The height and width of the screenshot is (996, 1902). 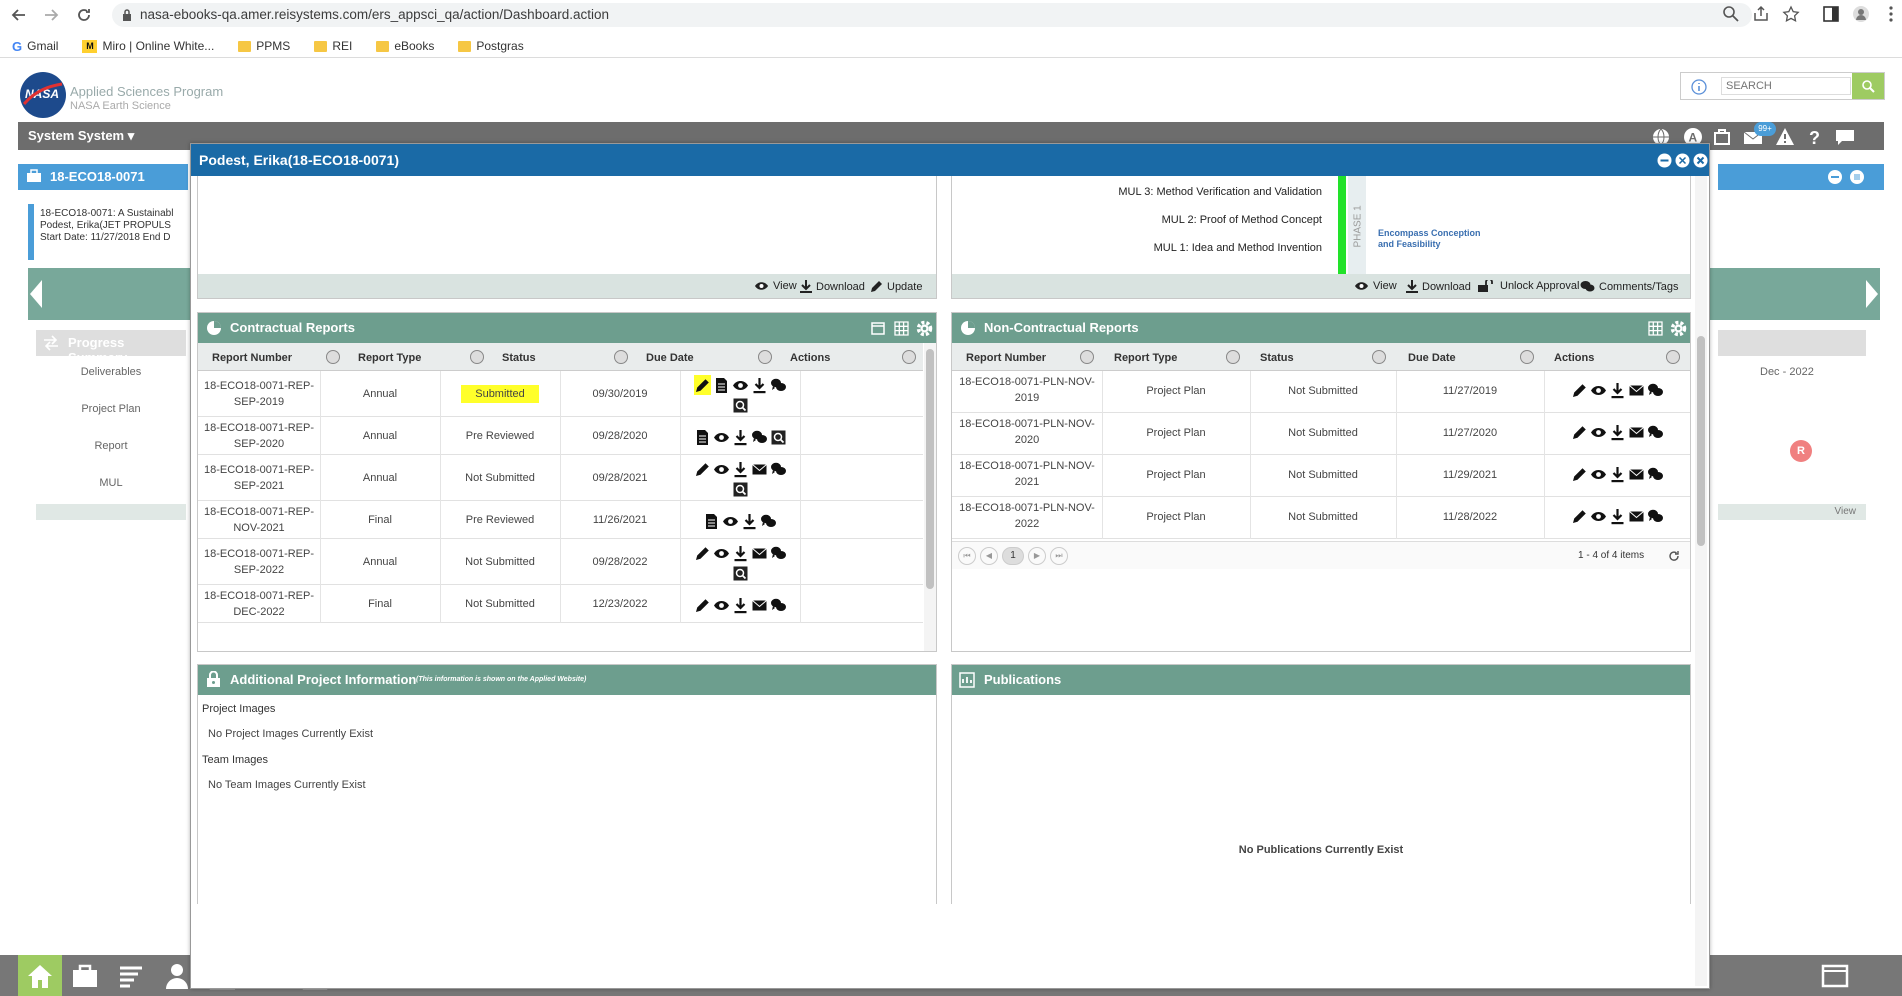 I want to click on share-icon, so click(x=1761, y=14).